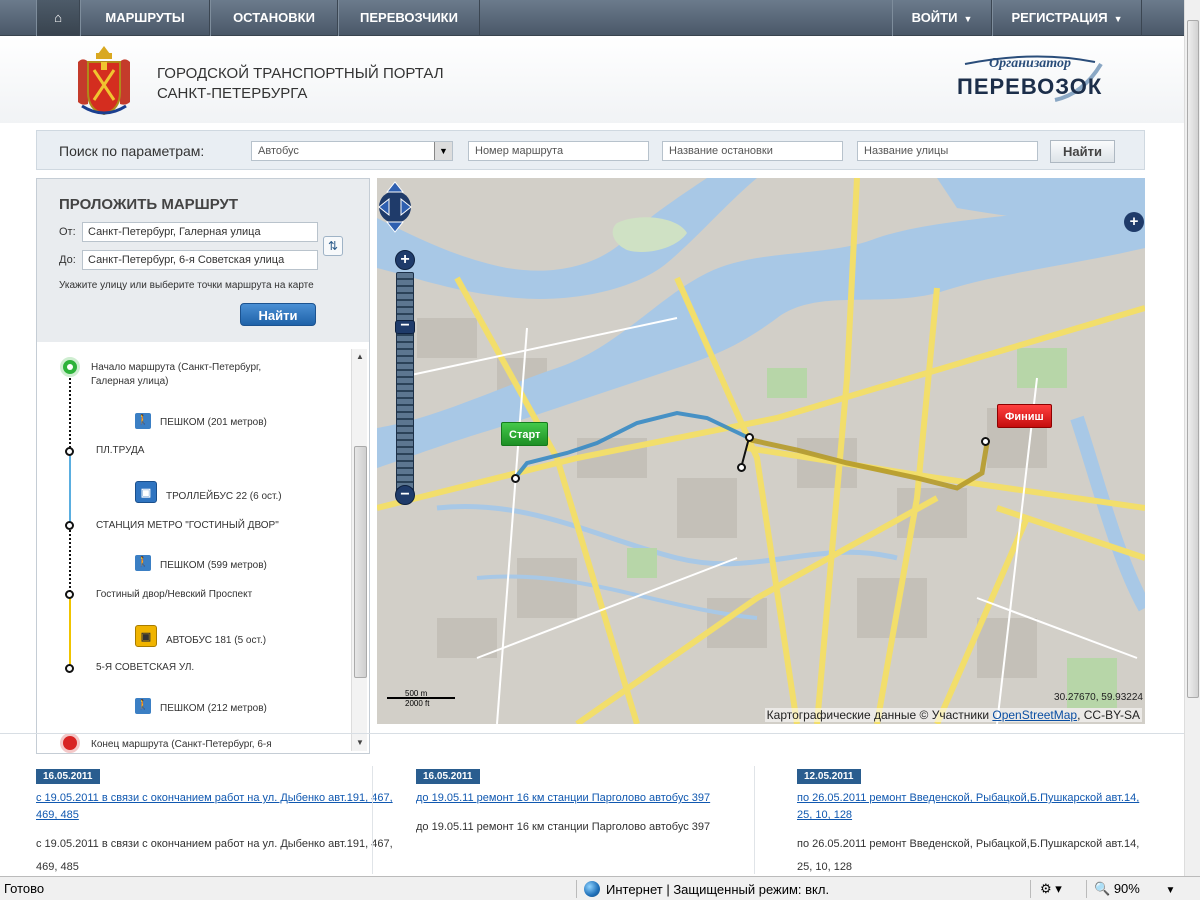 This screenshot has width=1200, height=900. I want to click on start-marker-icon, so click(70, 367).